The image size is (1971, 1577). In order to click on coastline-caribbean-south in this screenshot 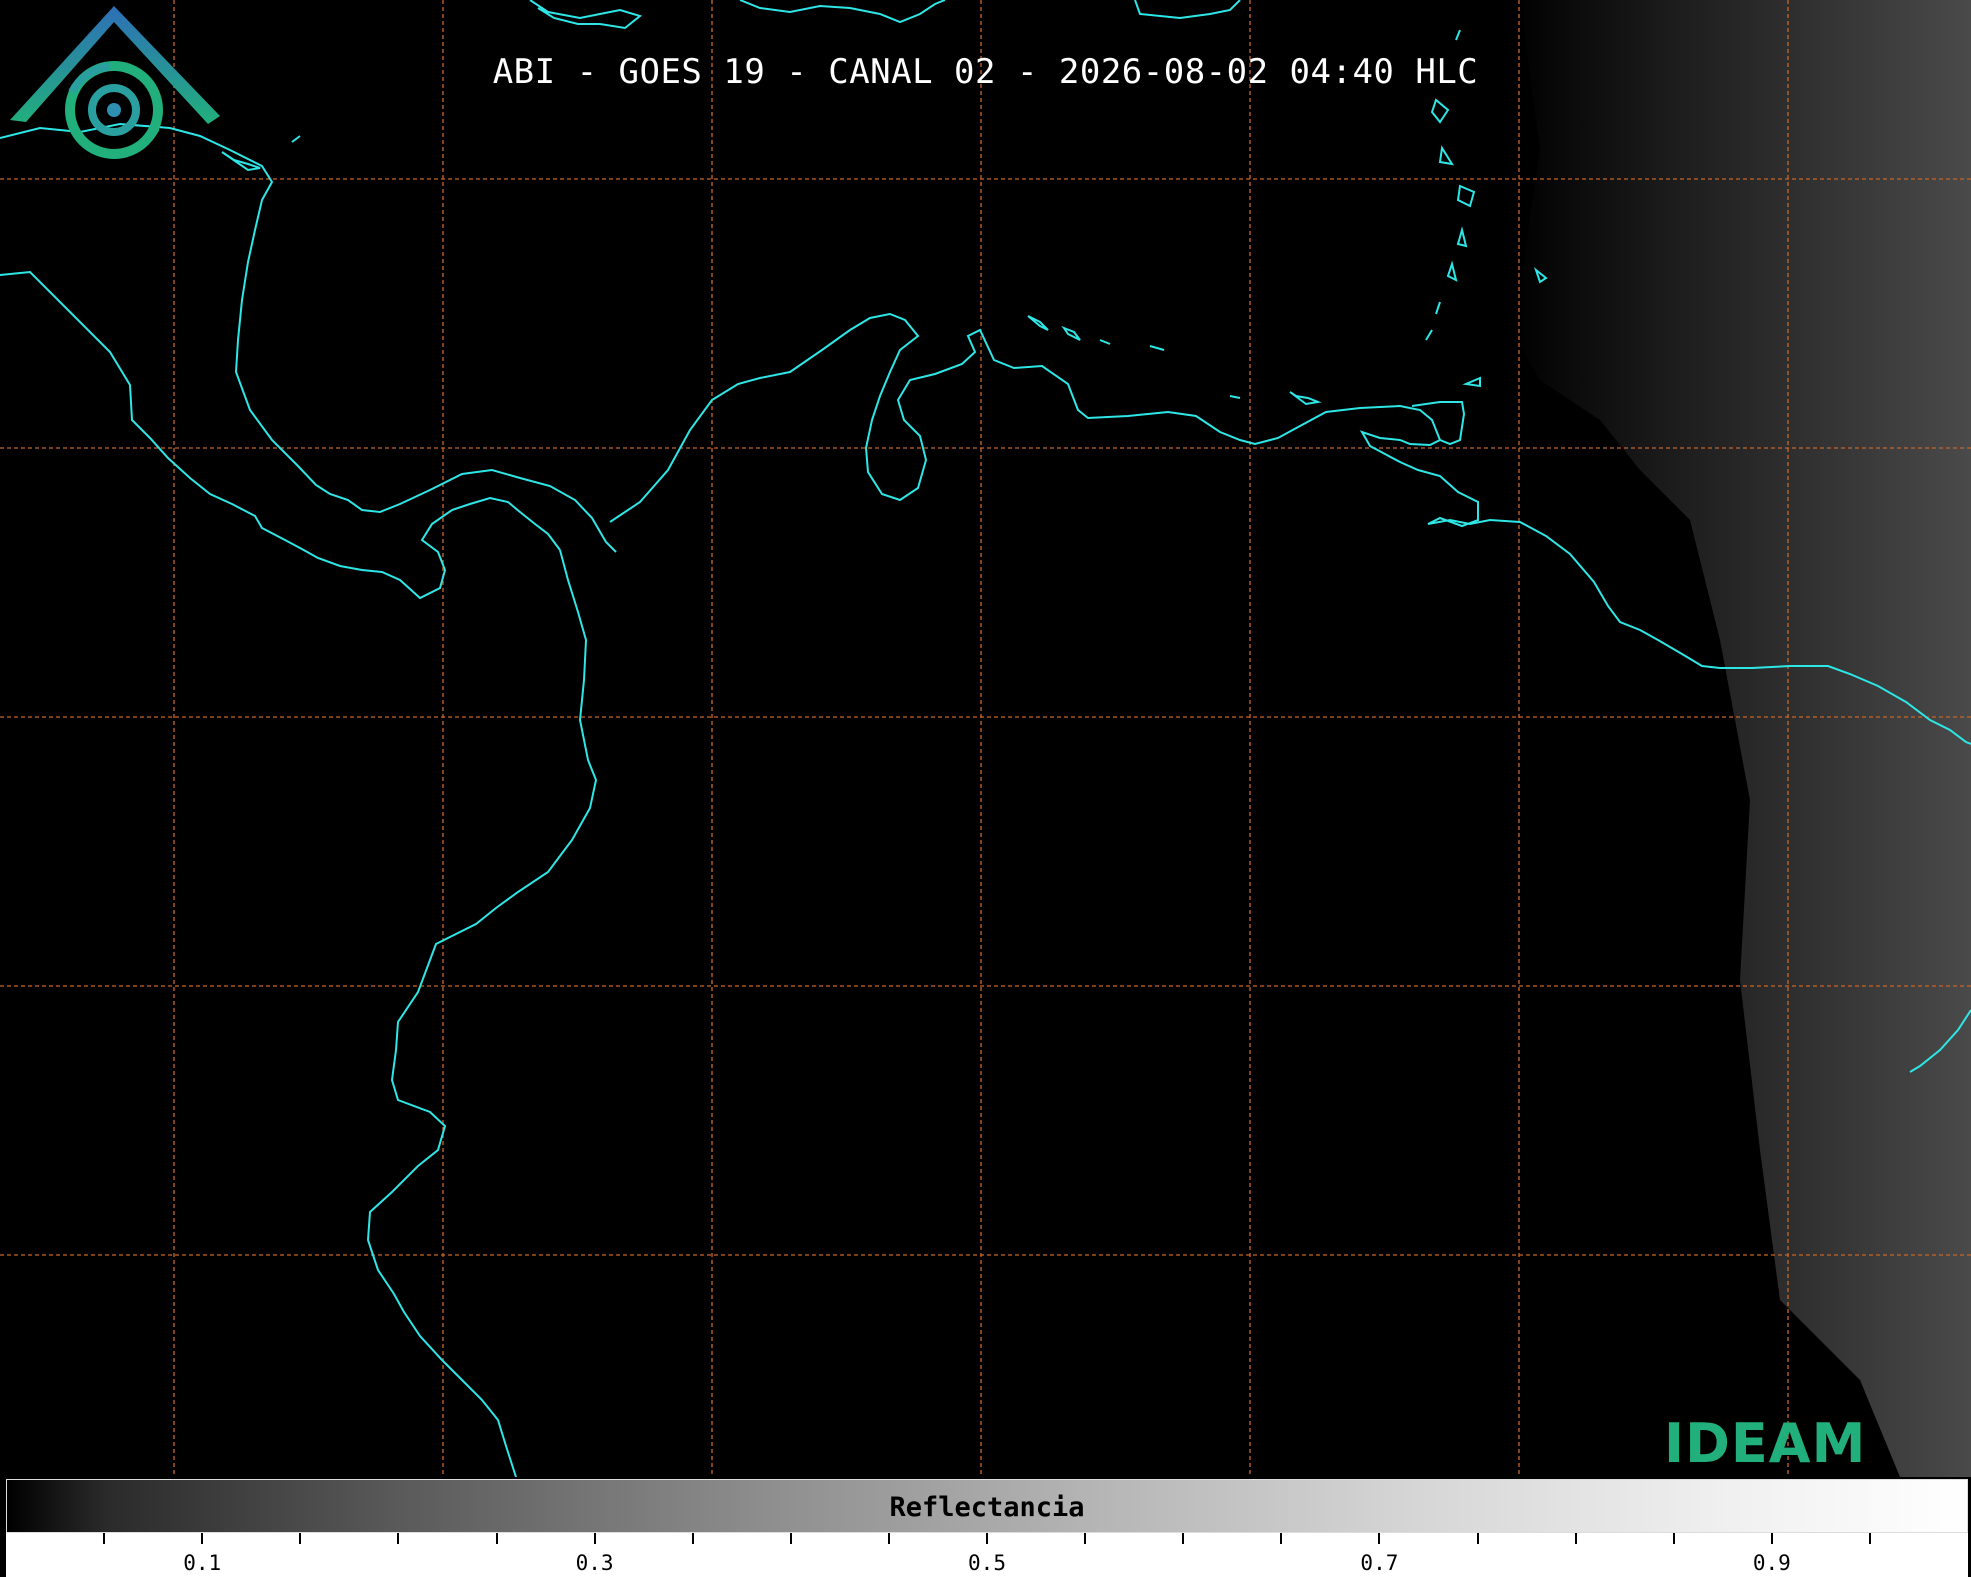, I will do `click(1044, 420)`.